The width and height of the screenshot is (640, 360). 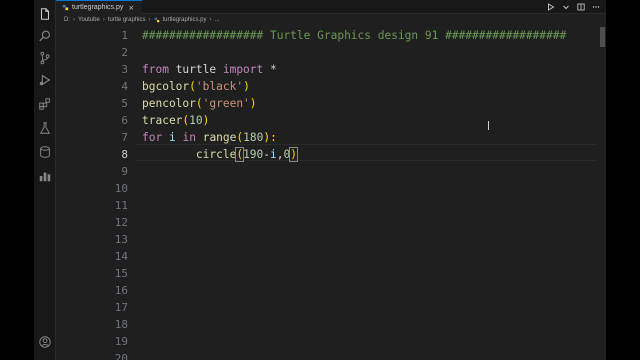 What do you see at coordinates (67, 20) in the screenshot?
I see `breadcrumb-drive: D:` at bounding box center [67, 20].